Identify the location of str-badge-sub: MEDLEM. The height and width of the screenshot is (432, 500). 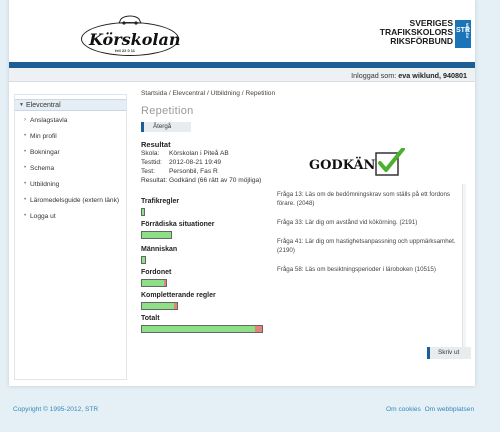
(467, 31).